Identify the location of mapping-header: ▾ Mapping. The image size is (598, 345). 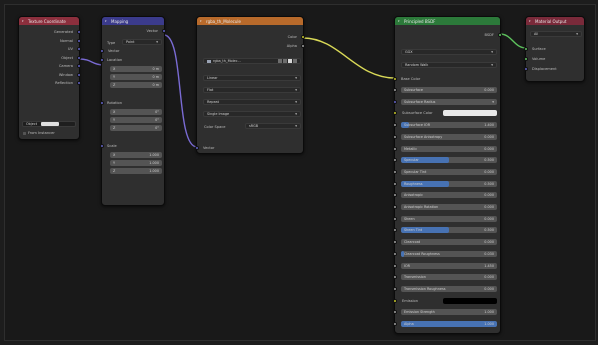
(133, 21).